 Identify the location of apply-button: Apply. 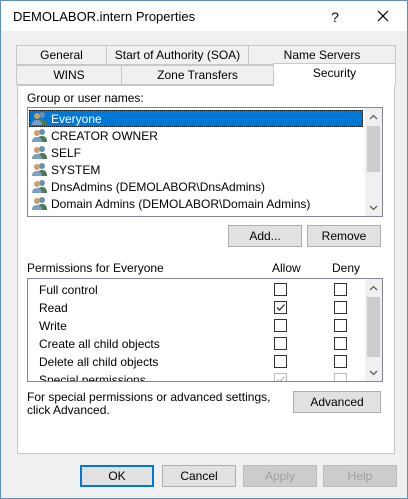
(280, 476).